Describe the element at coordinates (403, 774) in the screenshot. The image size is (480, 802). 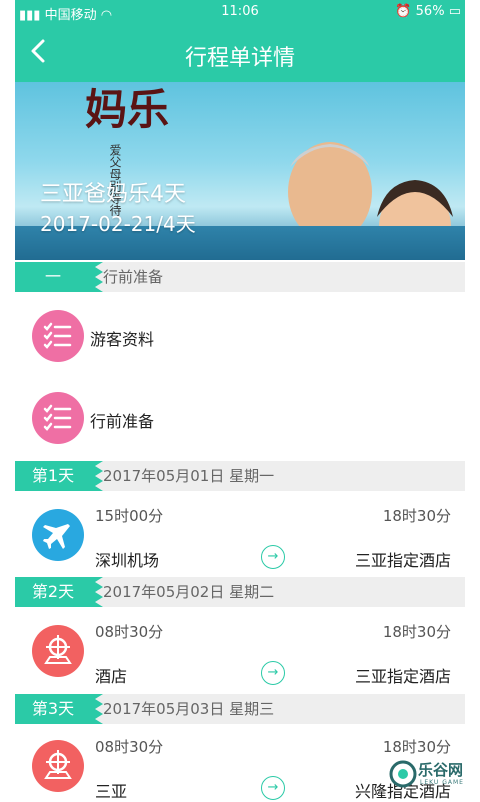
I see `watermark-logo-icon` at that location.